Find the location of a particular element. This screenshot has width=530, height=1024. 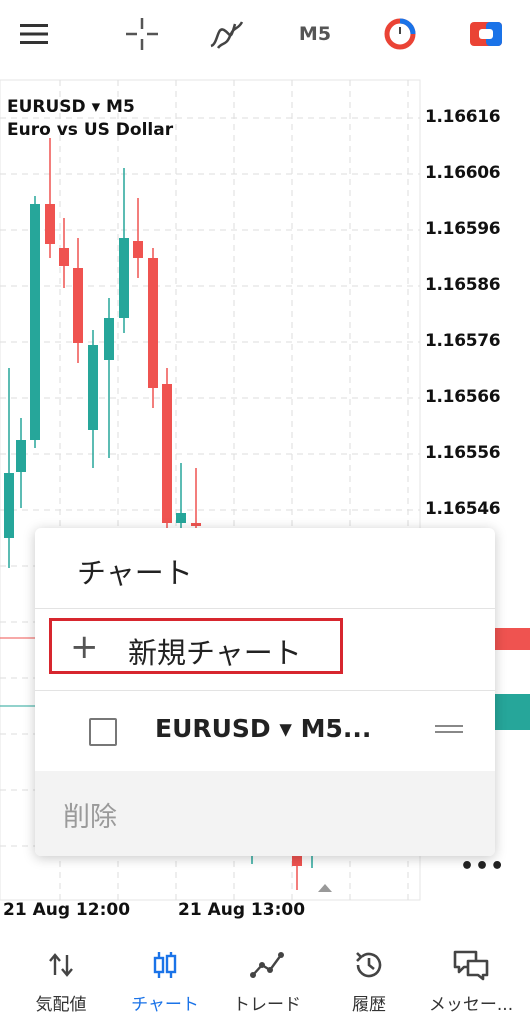

chart-symbol: EURUSD ▾ M5 is located at coordinates (71, 107).